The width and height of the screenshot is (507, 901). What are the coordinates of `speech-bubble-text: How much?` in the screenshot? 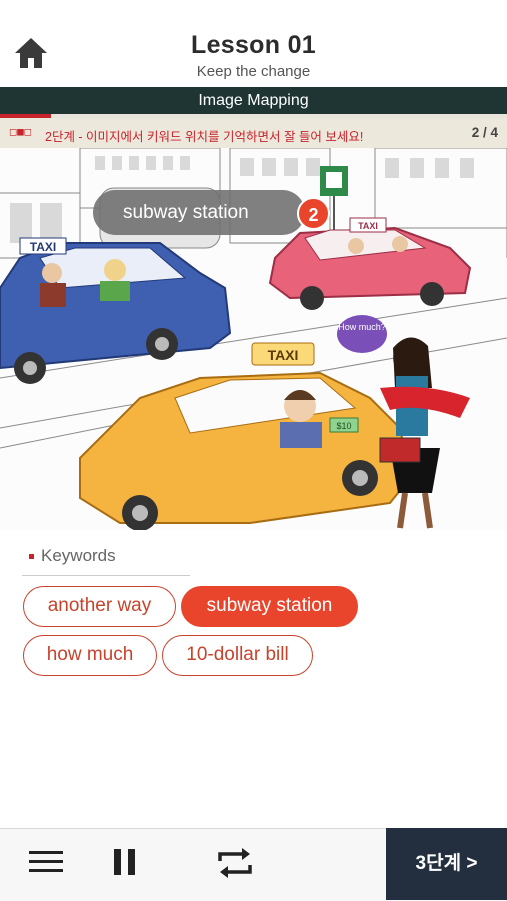 It's located at (362, 327).